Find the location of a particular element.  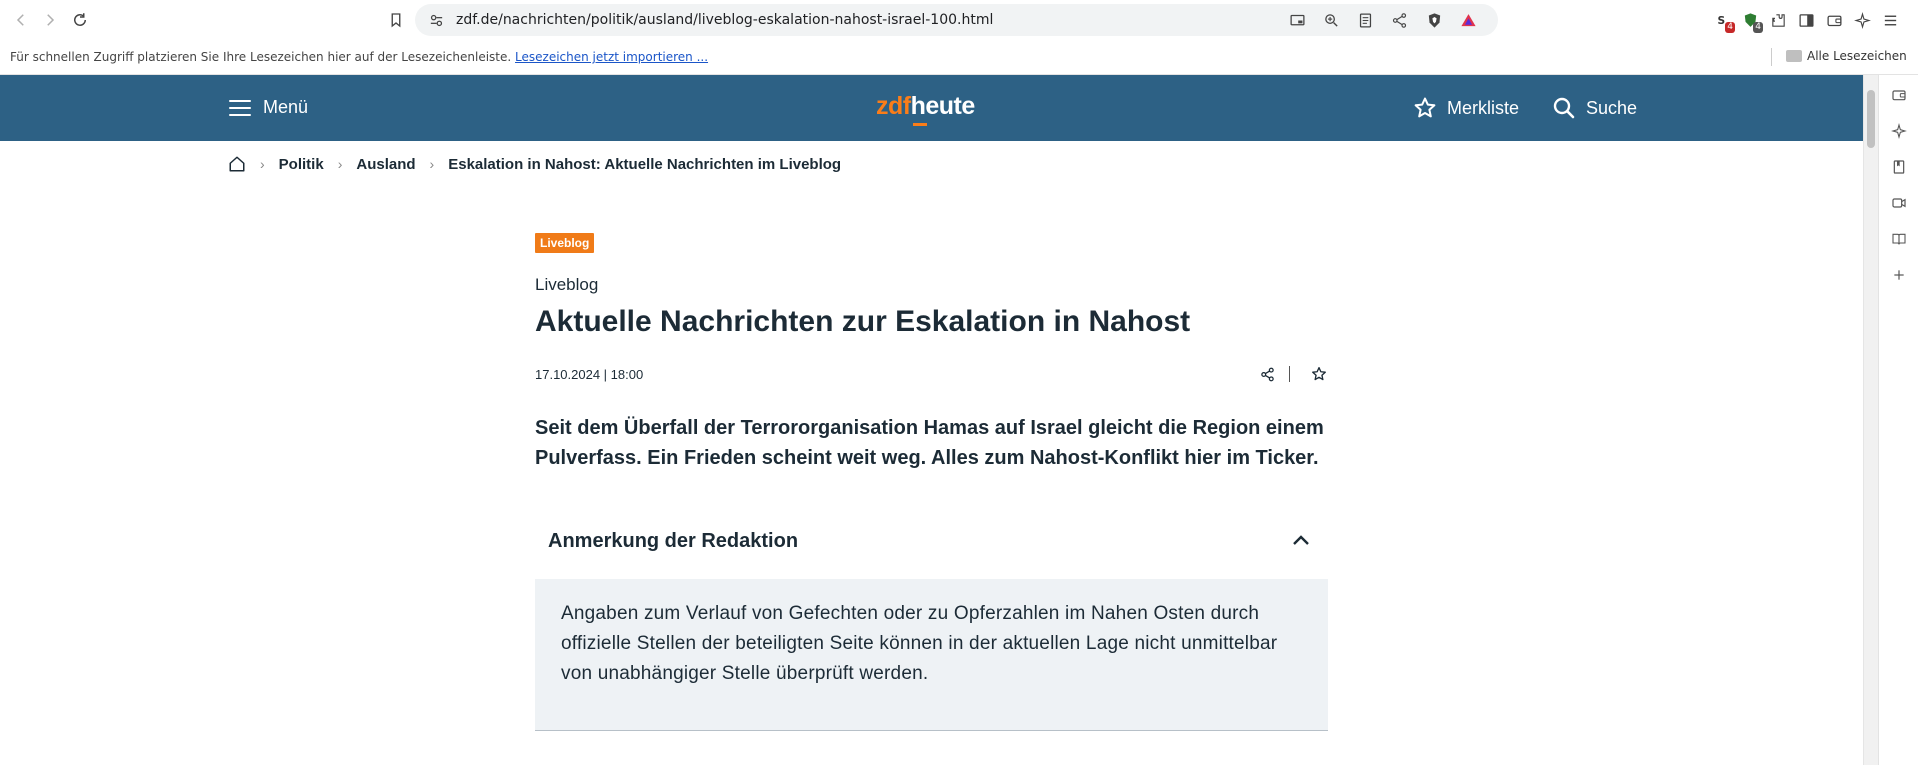

video-call-icon is located at coordinates (1899, 203).